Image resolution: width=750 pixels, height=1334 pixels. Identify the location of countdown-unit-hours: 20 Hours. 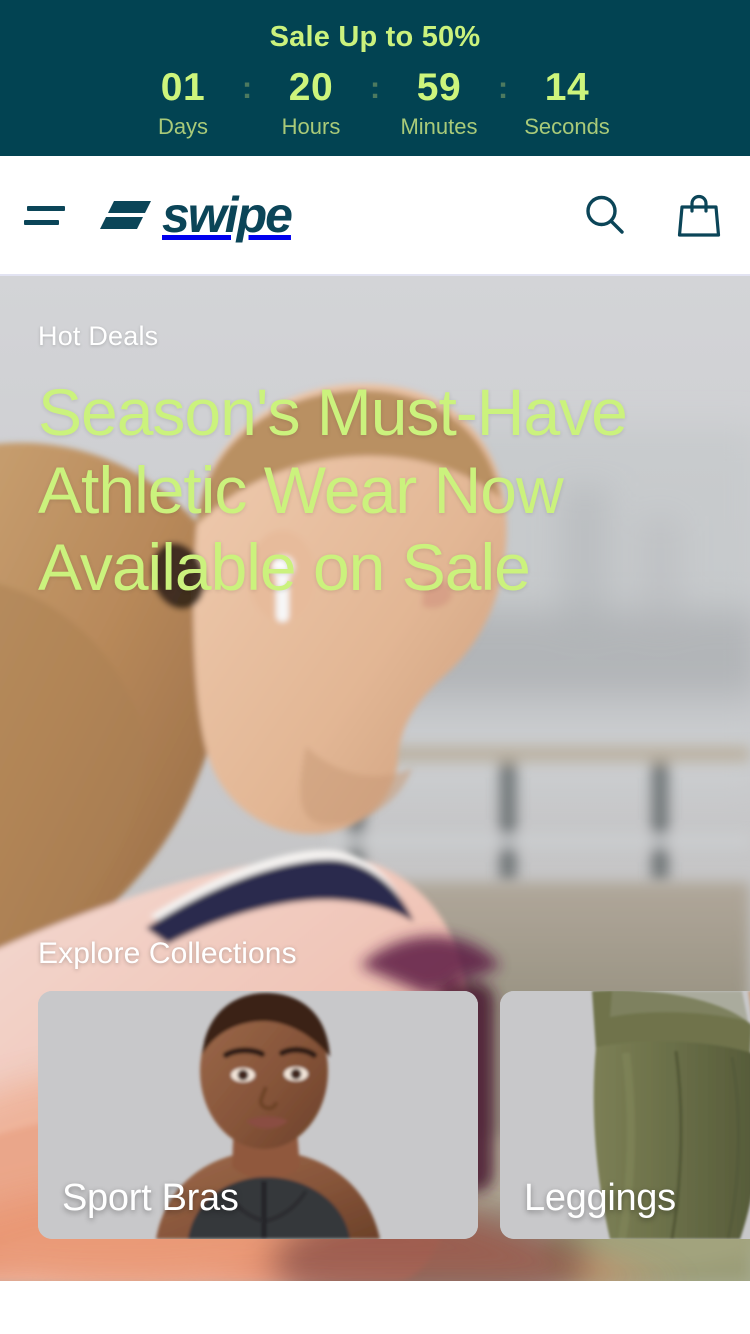
(311, 103).